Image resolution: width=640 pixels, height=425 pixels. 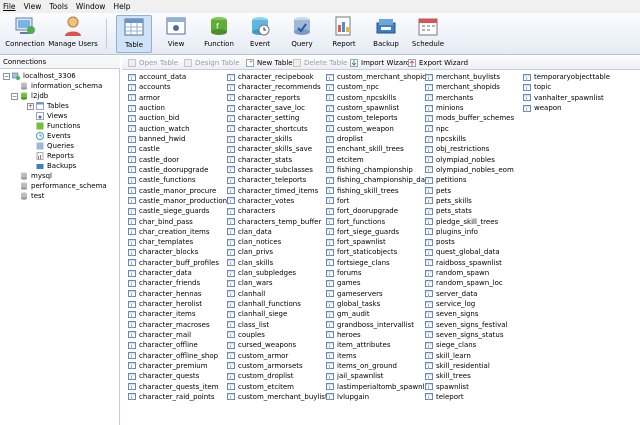 I want to click on table-item: jail_spawnlist, so click(x=379, y=376).